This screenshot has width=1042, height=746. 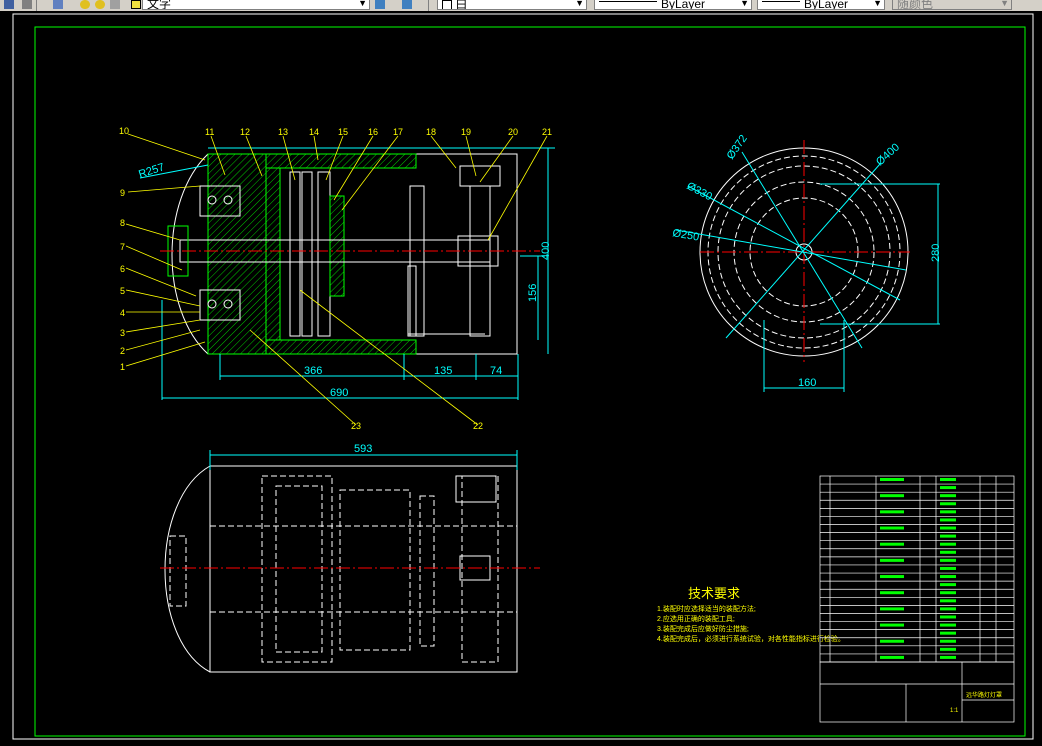 What do you see at coordinates (952, 5) in the screenshot?
I see `plotstyle-dropdown: 随颜色 ▼` at bounding box center [952, 5].